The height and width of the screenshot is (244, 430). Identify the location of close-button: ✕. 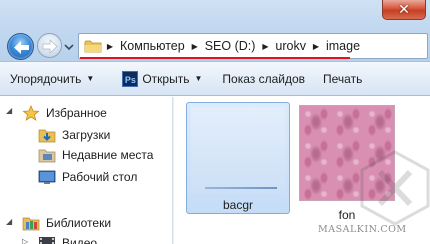
(404, 10).